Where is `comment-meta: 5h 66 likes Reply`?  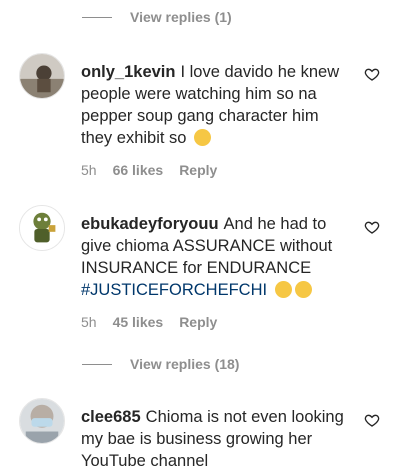 comment-meta: 5h 66 likes Reply is located at coordinates (149, 170).